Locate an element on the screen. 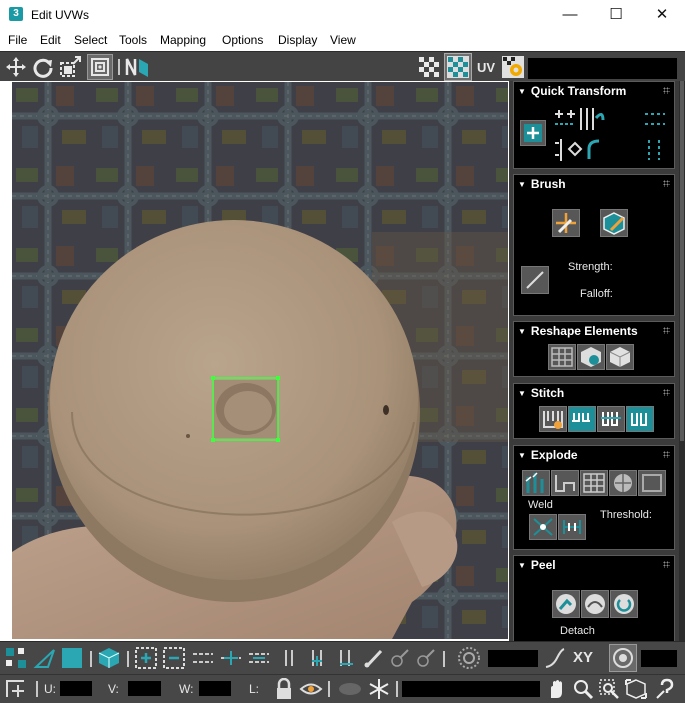  menu-file: File is located at coordinates (17, 40).